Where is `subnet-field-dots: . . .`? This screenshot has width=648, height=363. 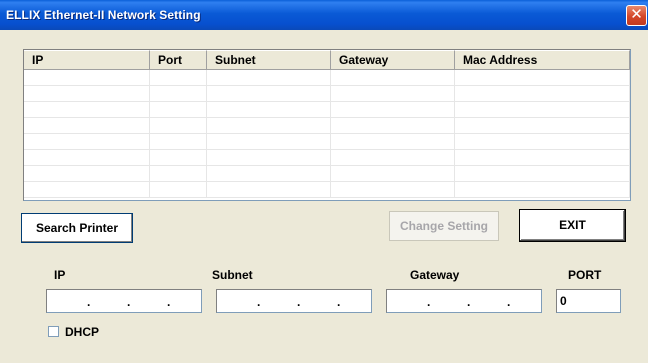 subnet-field-dots: . . . is located at coordinates (299, 302).